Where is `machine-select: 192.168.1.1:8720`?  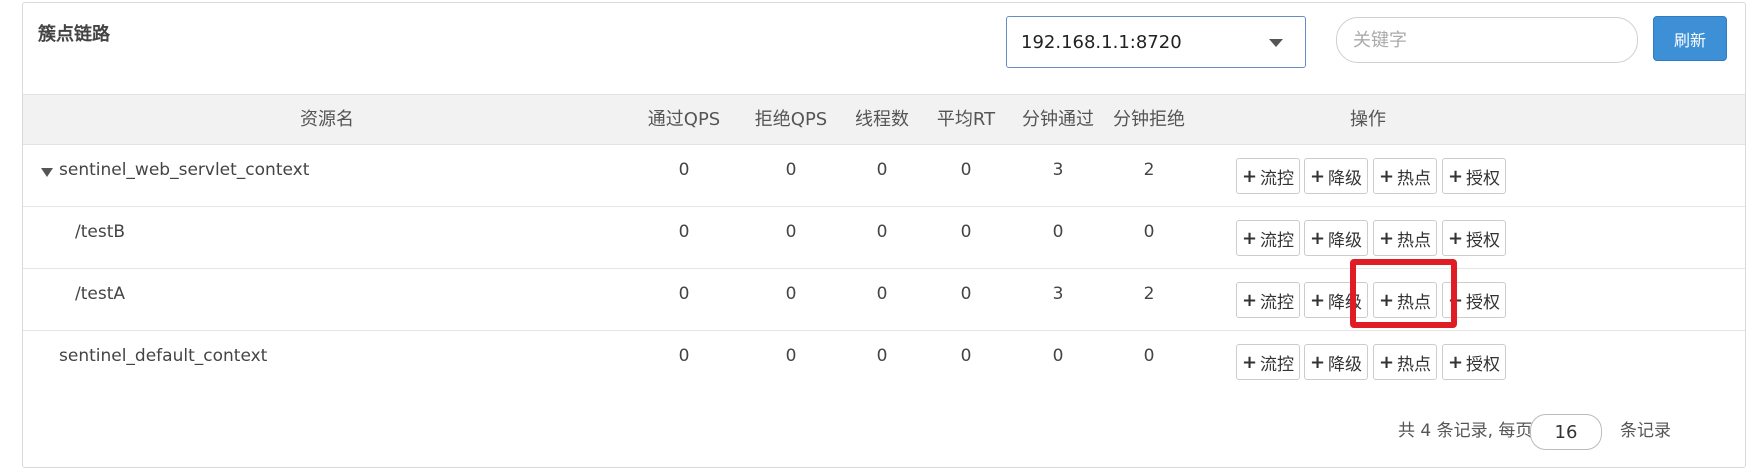
machine-select: 192.168.1.1:8720 is located at coordinates (1156, 42).